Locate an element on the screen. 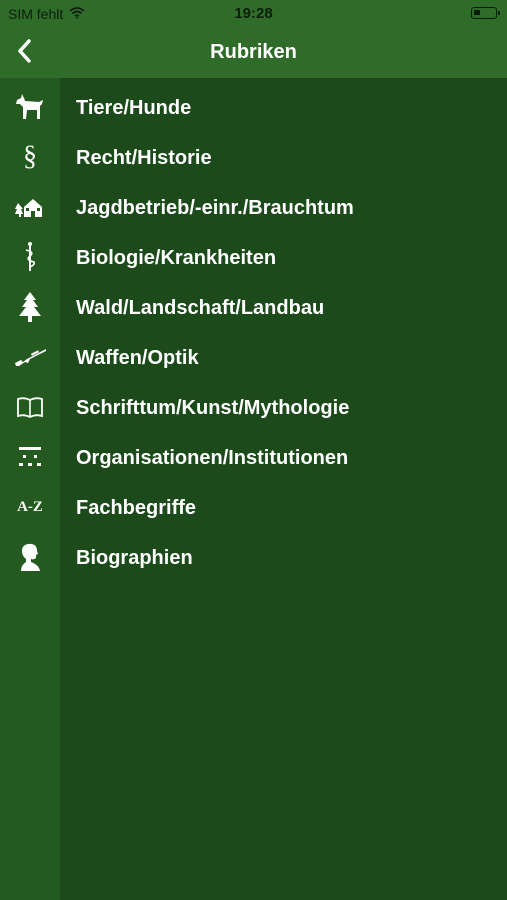  caduceus-icon is located at coordinates (30, 257).